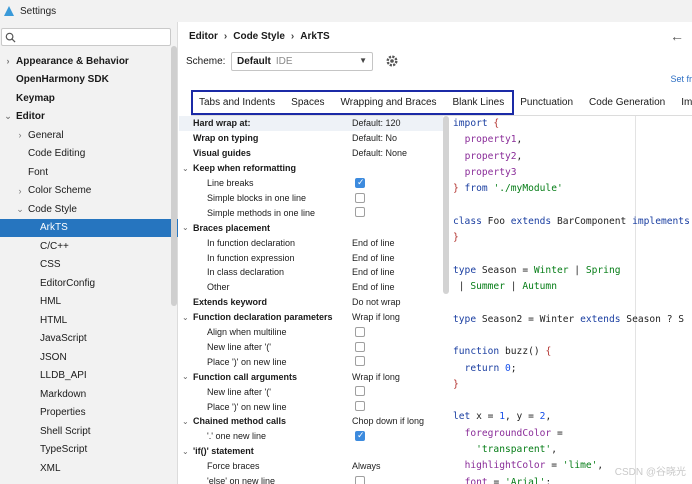 This screenshot has width=692, height=484. Describe the element at coordinates (376, 302) in the screenshot. I see `option-value: Do not wrap` at that location.